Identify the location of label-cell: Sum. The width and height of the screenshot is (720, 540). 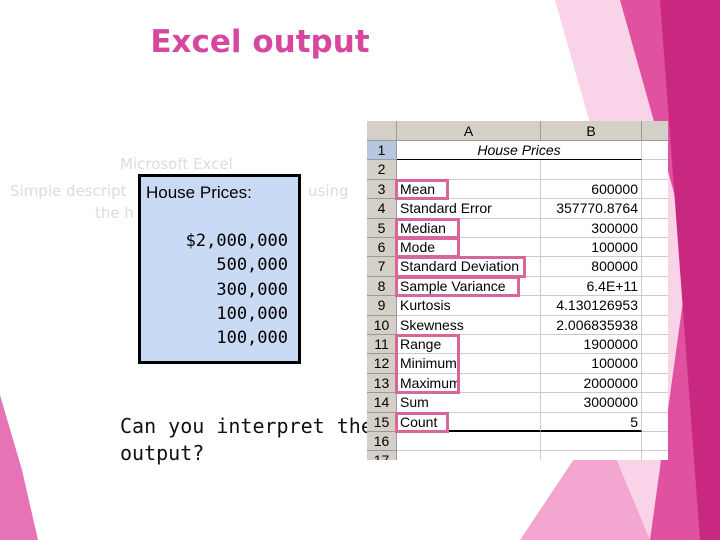
(469, 403).